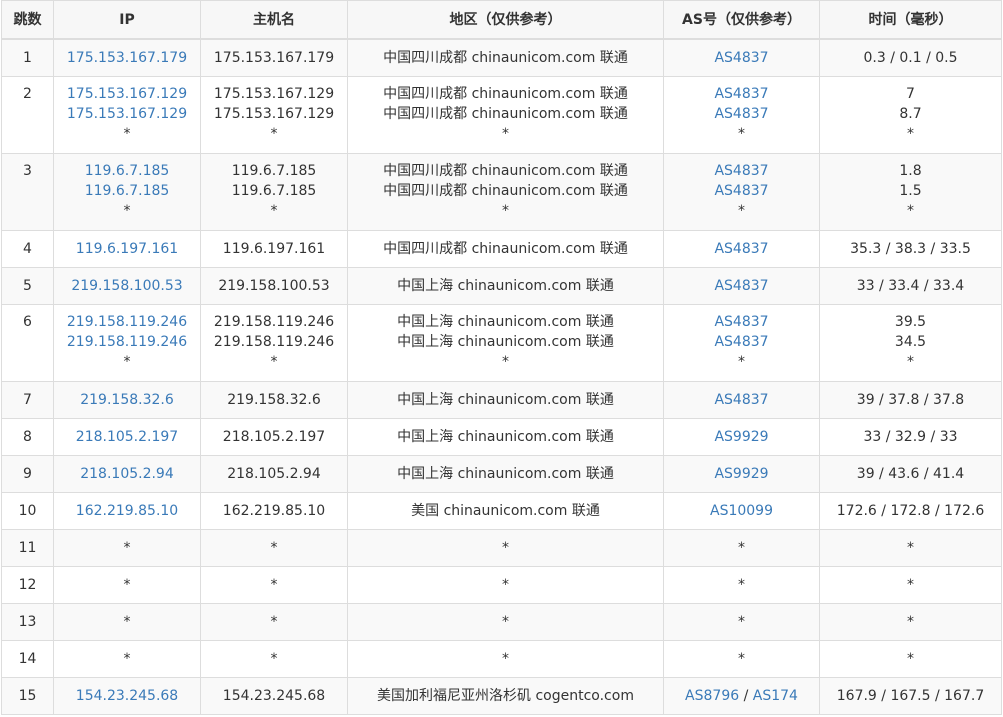 This screenshot has height=717, width=1003. I want to click on region-line: 美国加利福尼亚州洛杉矶 cogentco.com, so click(505, 696).